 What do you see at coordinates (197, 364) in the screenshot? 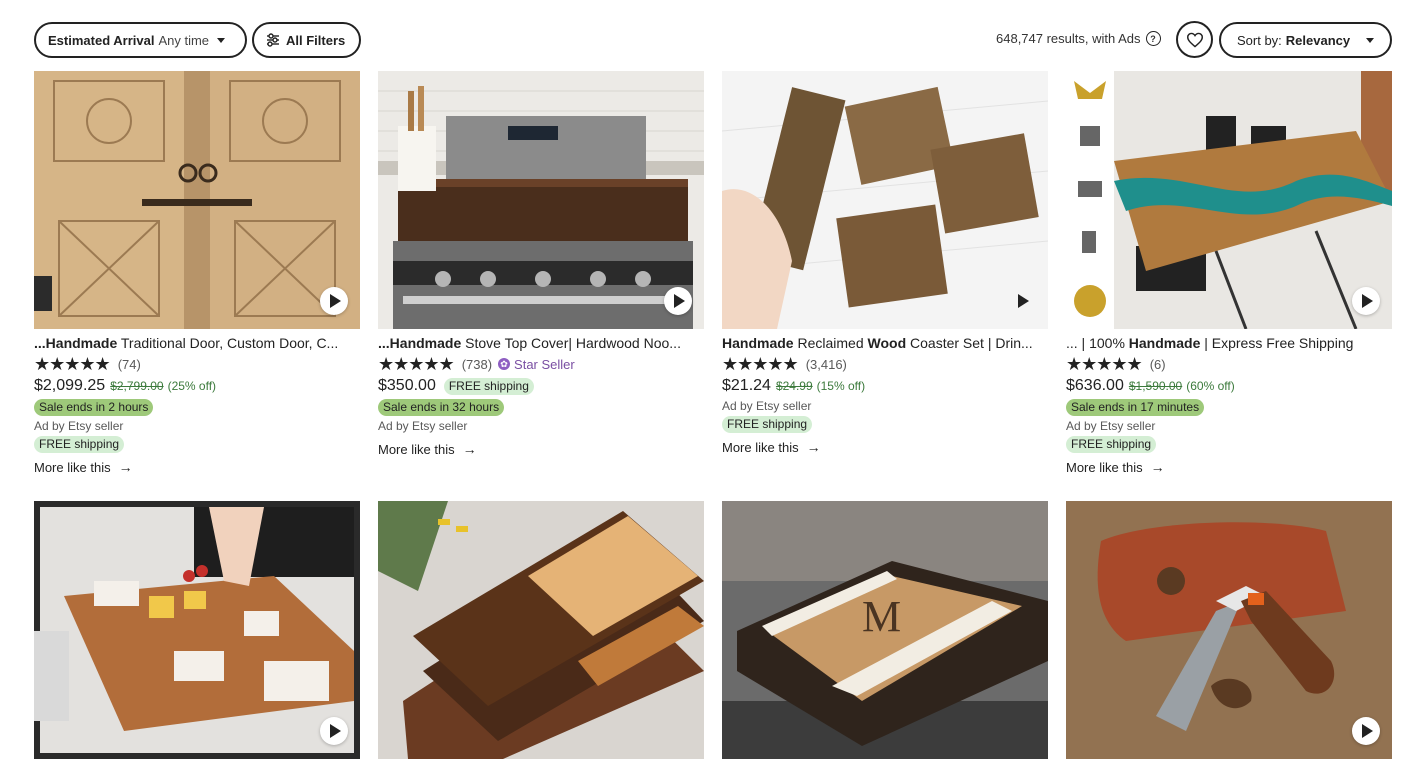
I see `rating: ★★★★★ (74)` at bounding box center [197, 364].